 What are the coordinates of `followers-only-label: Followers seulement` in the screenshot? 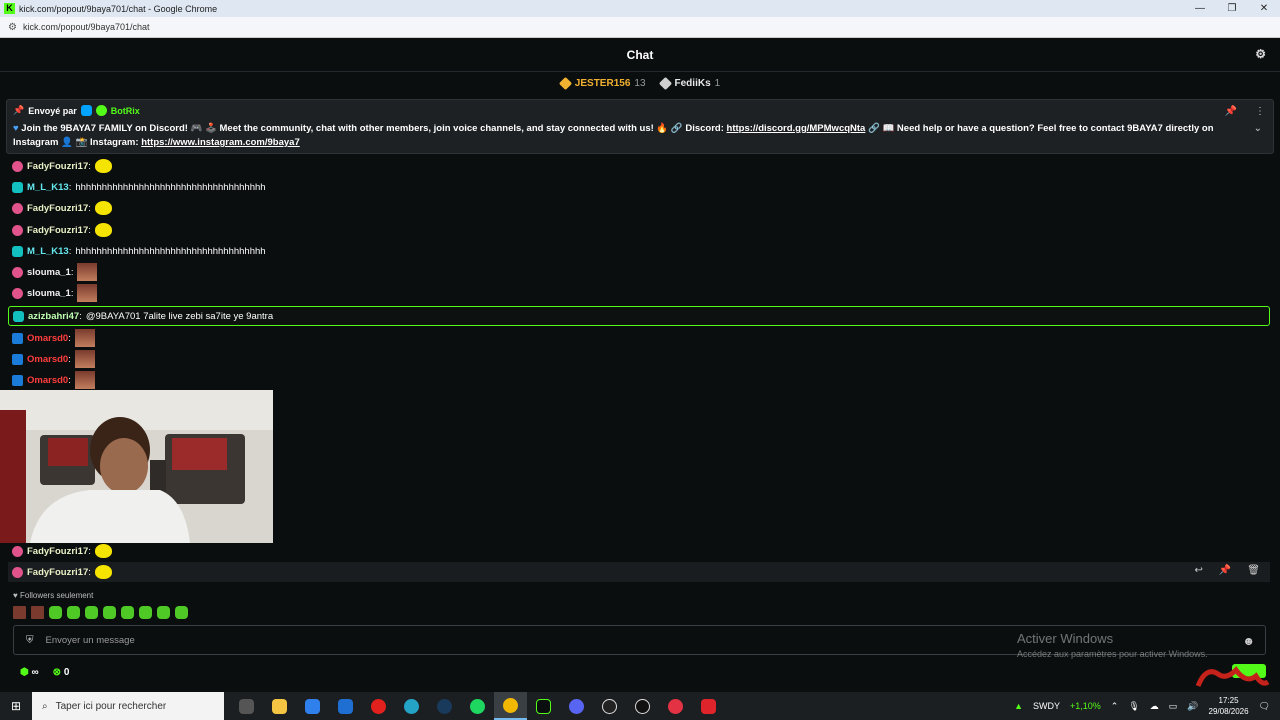 It's located at (56, 595).